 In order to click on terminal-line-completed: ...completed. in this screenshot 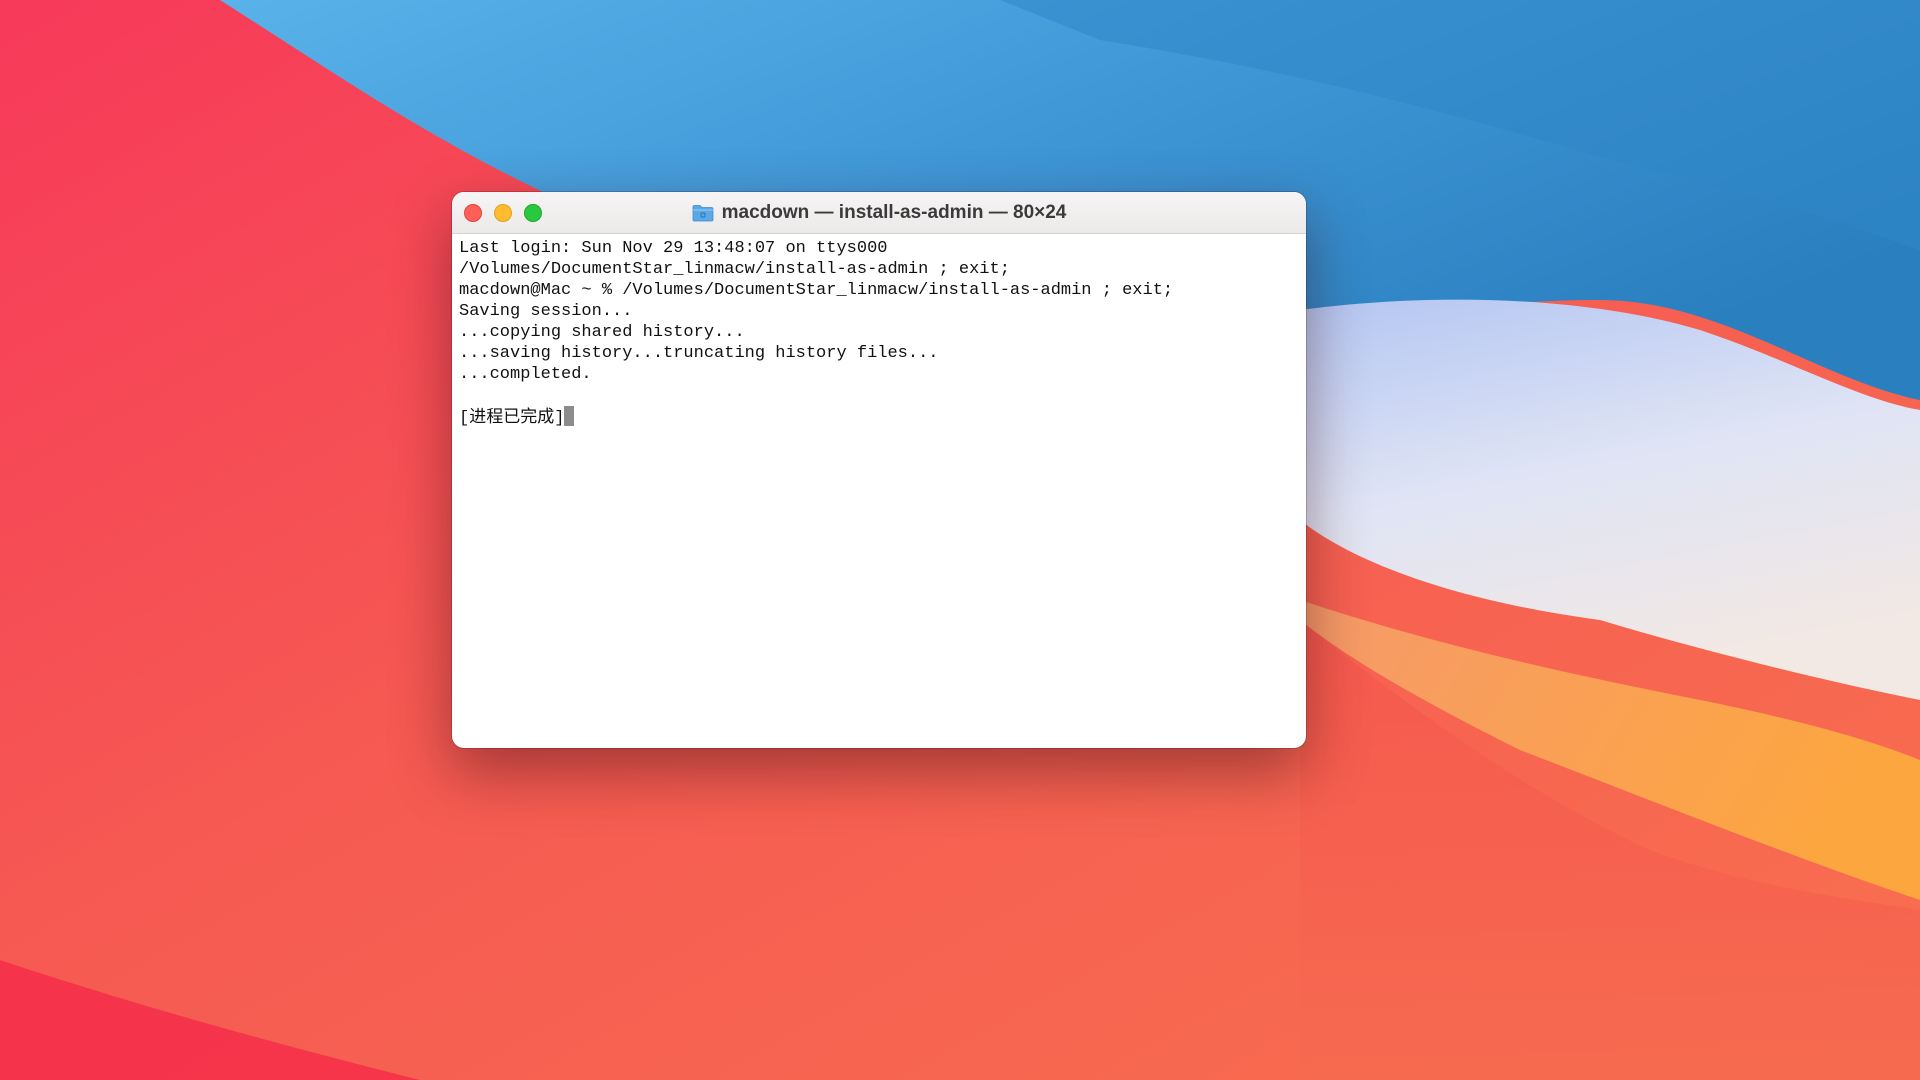, I will do `click(525, 374)`.